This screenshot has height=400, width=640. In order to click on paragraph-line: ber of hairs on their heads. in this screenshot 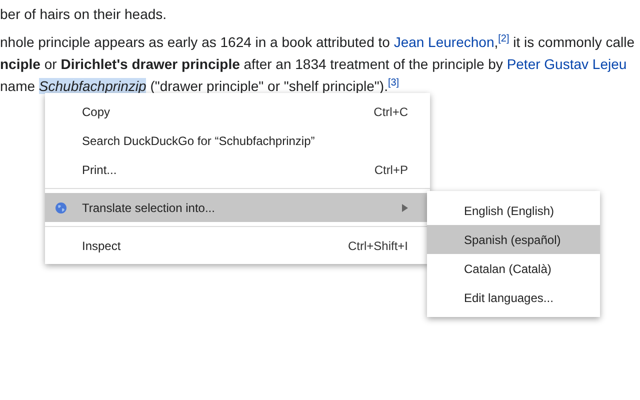, I will do `click(84, 14)`.